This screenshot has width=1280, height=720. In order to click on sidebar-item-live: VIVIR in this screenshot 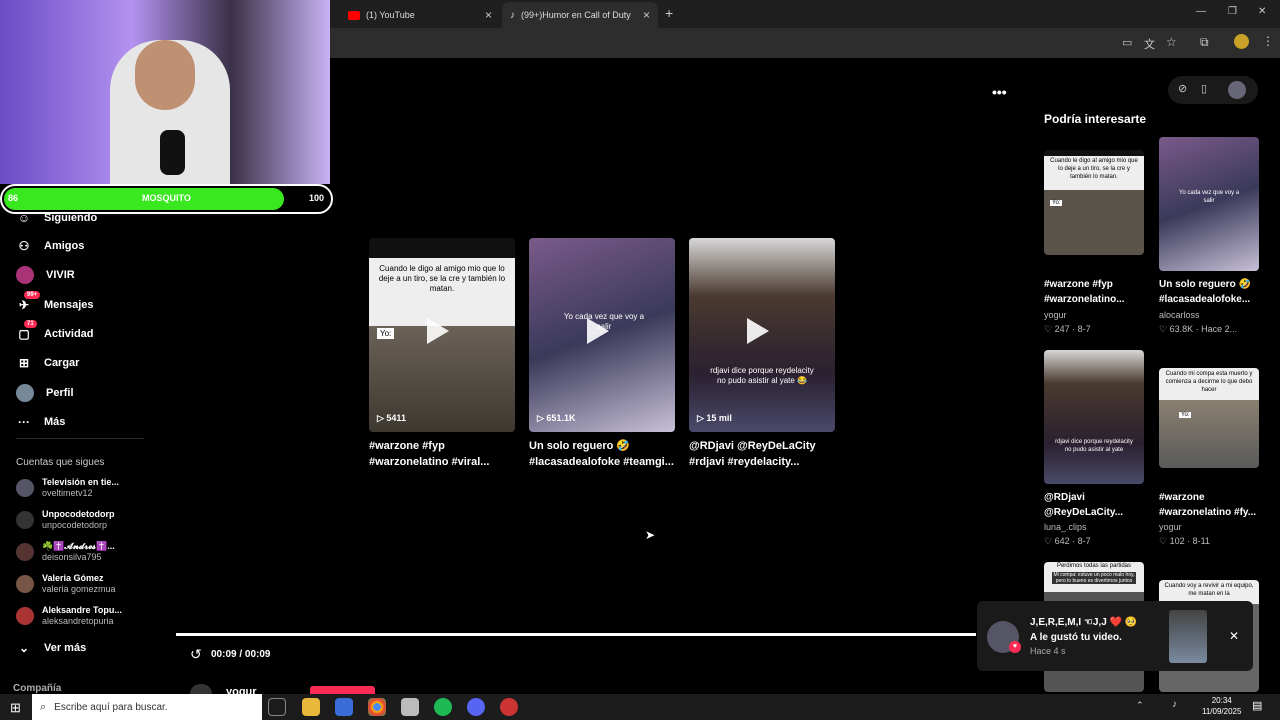, I will do `click(45, 275)`.